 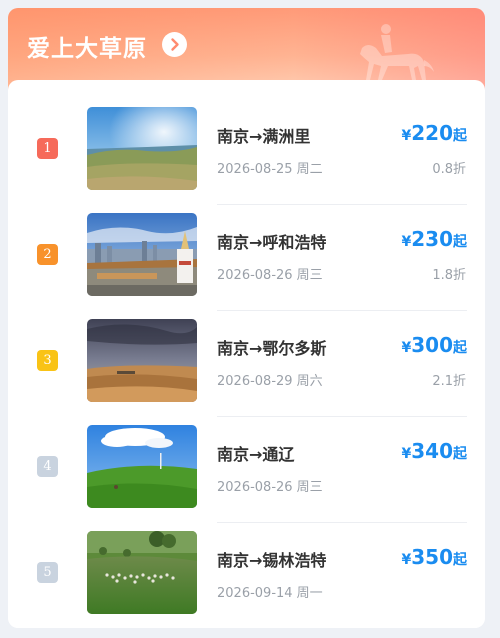 I want to click on rank-badge: 3, so click(x=47, y=360).